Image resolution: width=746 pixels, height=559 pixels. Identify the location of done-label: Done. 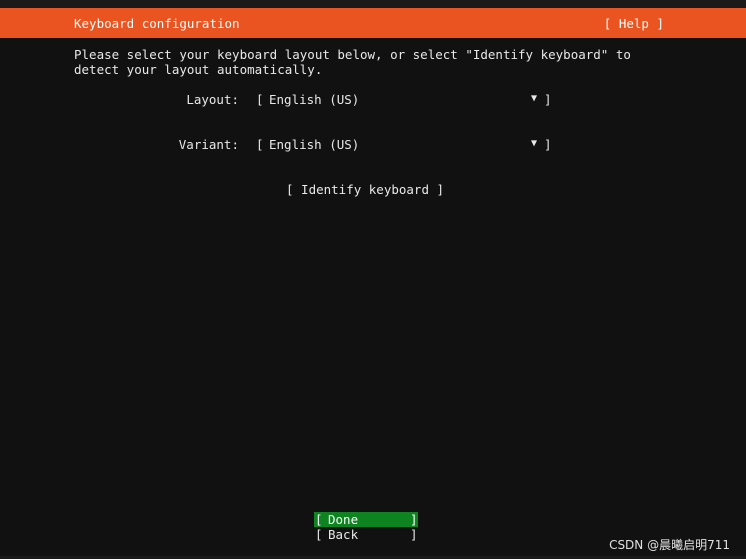
(343, 519).